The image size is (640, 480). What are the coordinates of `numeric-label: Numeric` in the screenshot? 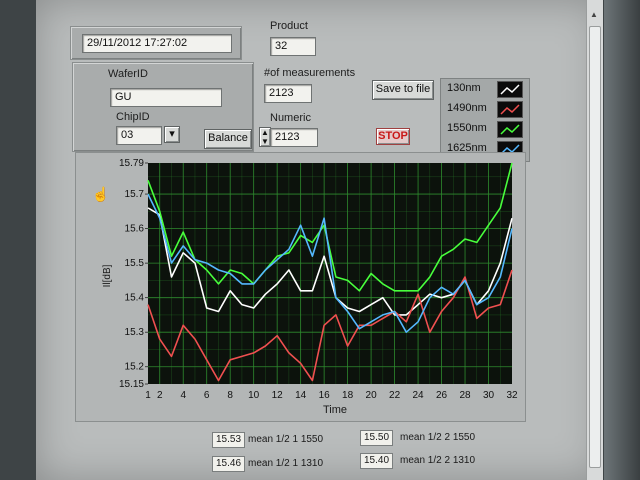 It's located at (290, 118).